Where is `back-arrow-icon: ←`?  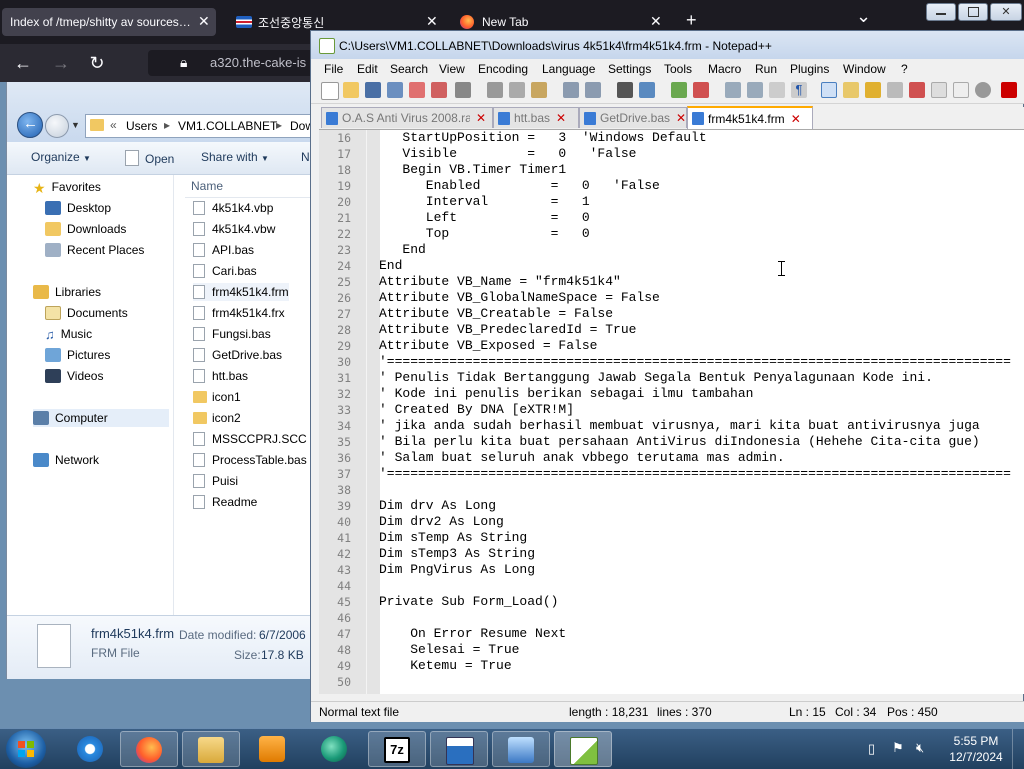 back-arrow-icon: ← is located at coordinates (23, 63).